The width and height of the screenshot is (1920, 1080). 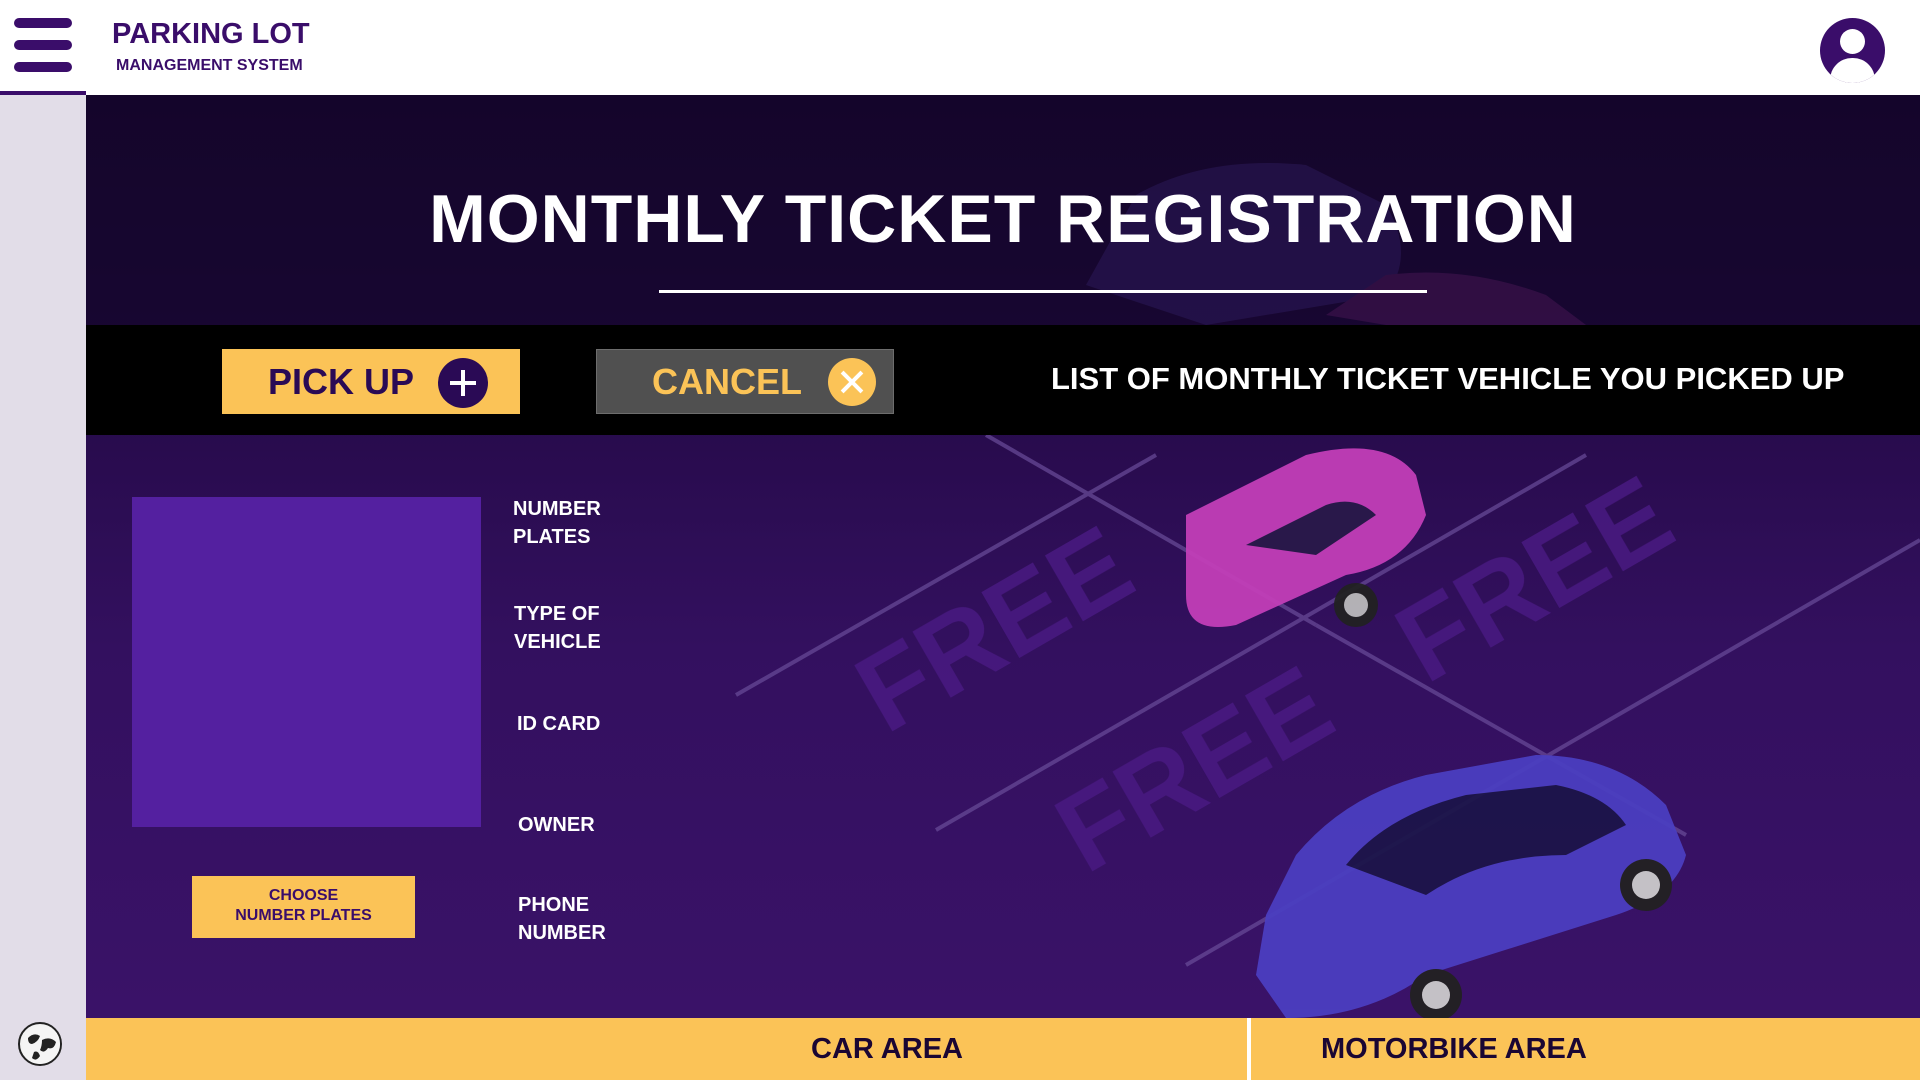 What do you see at coordinates (562, 919) in the screenshot?
I see `field-label-phone-number: PHONE NUMBER` at bounding box center [562, 919].